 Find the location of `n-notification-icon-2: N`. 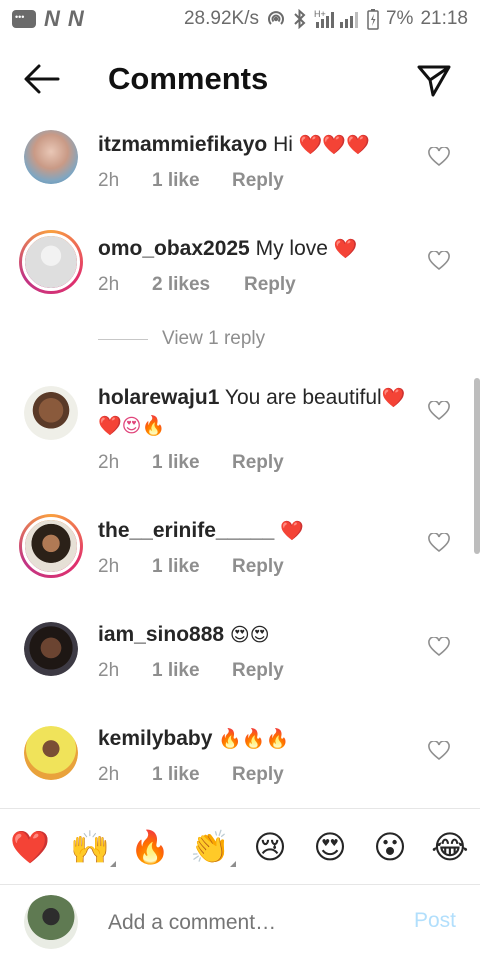

n-notification-icon-2: N is located at coordinates (75, 18).